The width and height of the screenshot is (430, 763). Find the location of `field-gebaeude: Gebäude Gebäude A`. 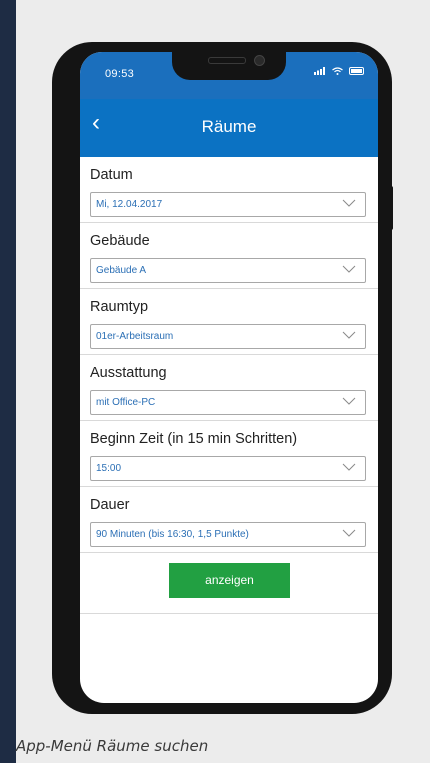

field-gebaeude: Gebäude Gebäude A is located at coordinates (229, 256).